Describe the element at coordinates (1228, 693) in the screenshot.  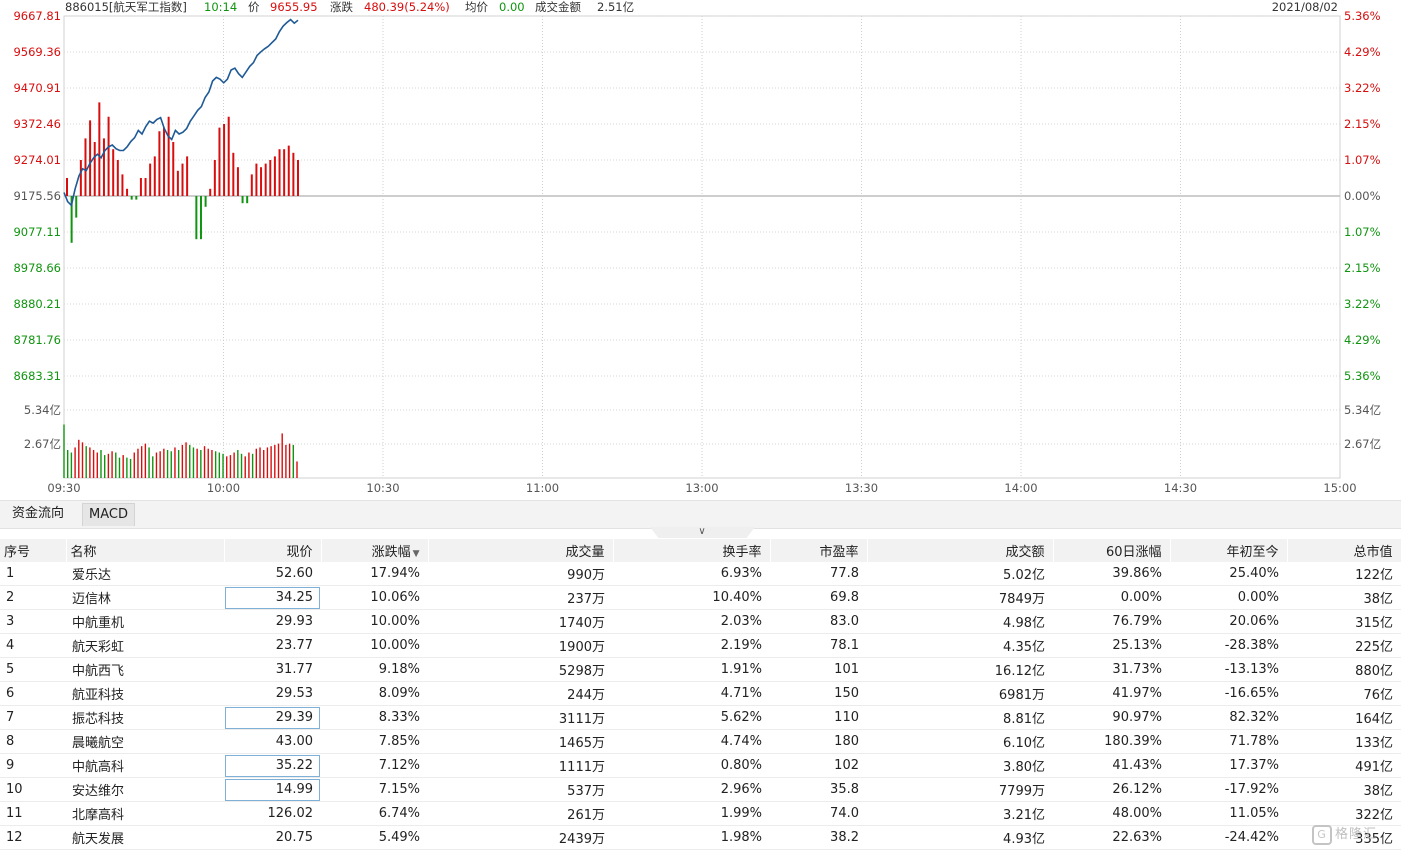
I see `row-ytd: -16.65%` at that location.